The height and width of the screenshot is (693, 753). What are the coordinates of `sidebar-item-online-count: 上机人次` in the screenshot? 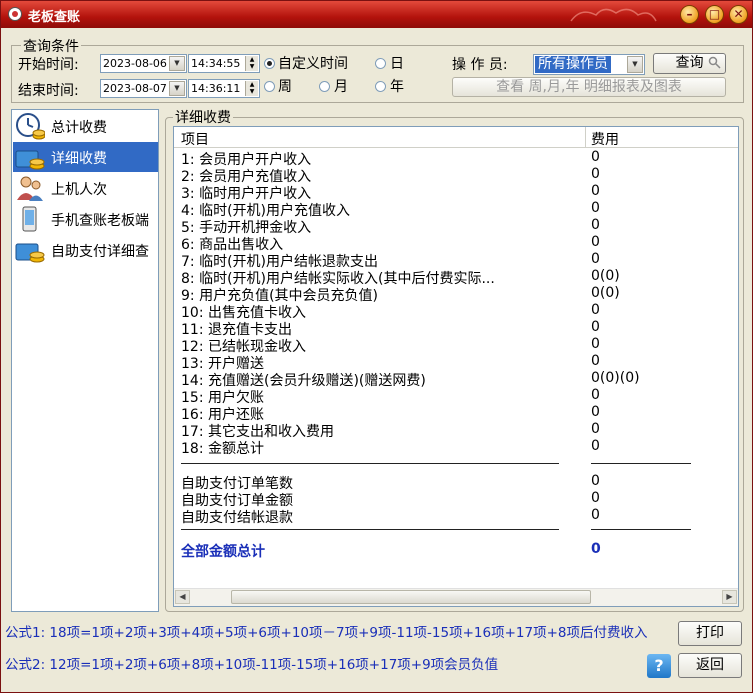 It's located at (85, 188).